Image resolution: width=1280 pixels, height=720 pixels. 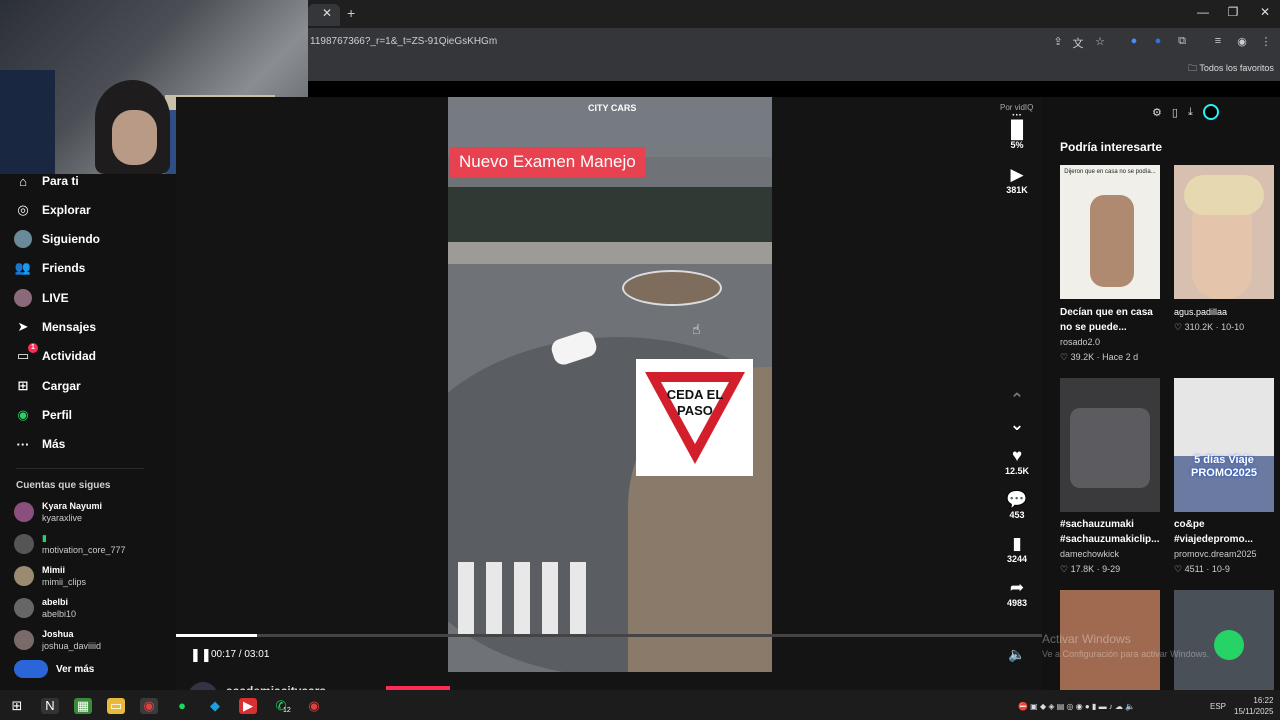 What do you see at coordinates (1078, 43) in the screenshot?
I see `translate-icon: 文` at bounding box center [1078, 43].